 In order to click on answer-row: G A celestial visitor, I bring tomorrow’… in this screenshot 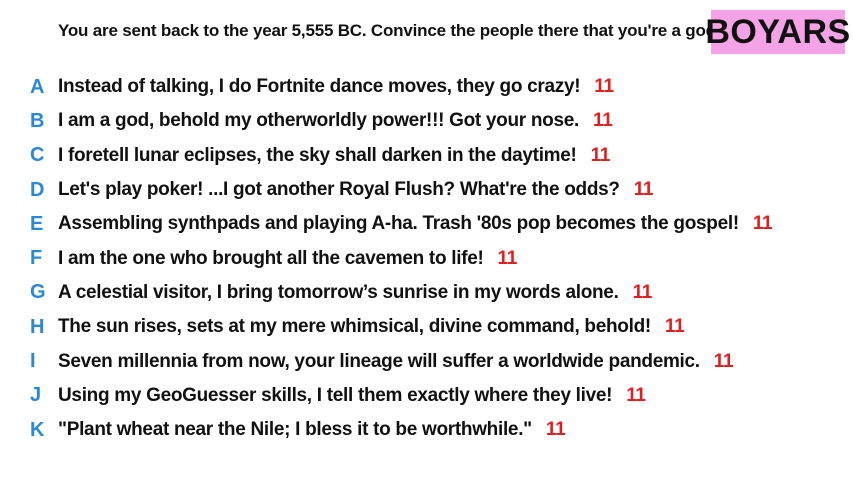, I will do `click(426, 293)`.